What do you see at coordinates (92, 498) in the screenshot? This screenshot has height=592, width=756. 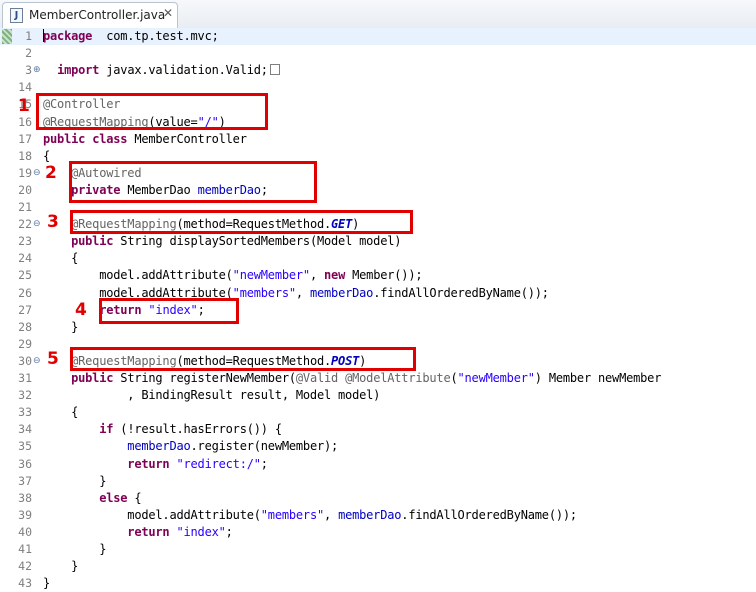 I see `code-text: else {` at bounding box center [92, 498].